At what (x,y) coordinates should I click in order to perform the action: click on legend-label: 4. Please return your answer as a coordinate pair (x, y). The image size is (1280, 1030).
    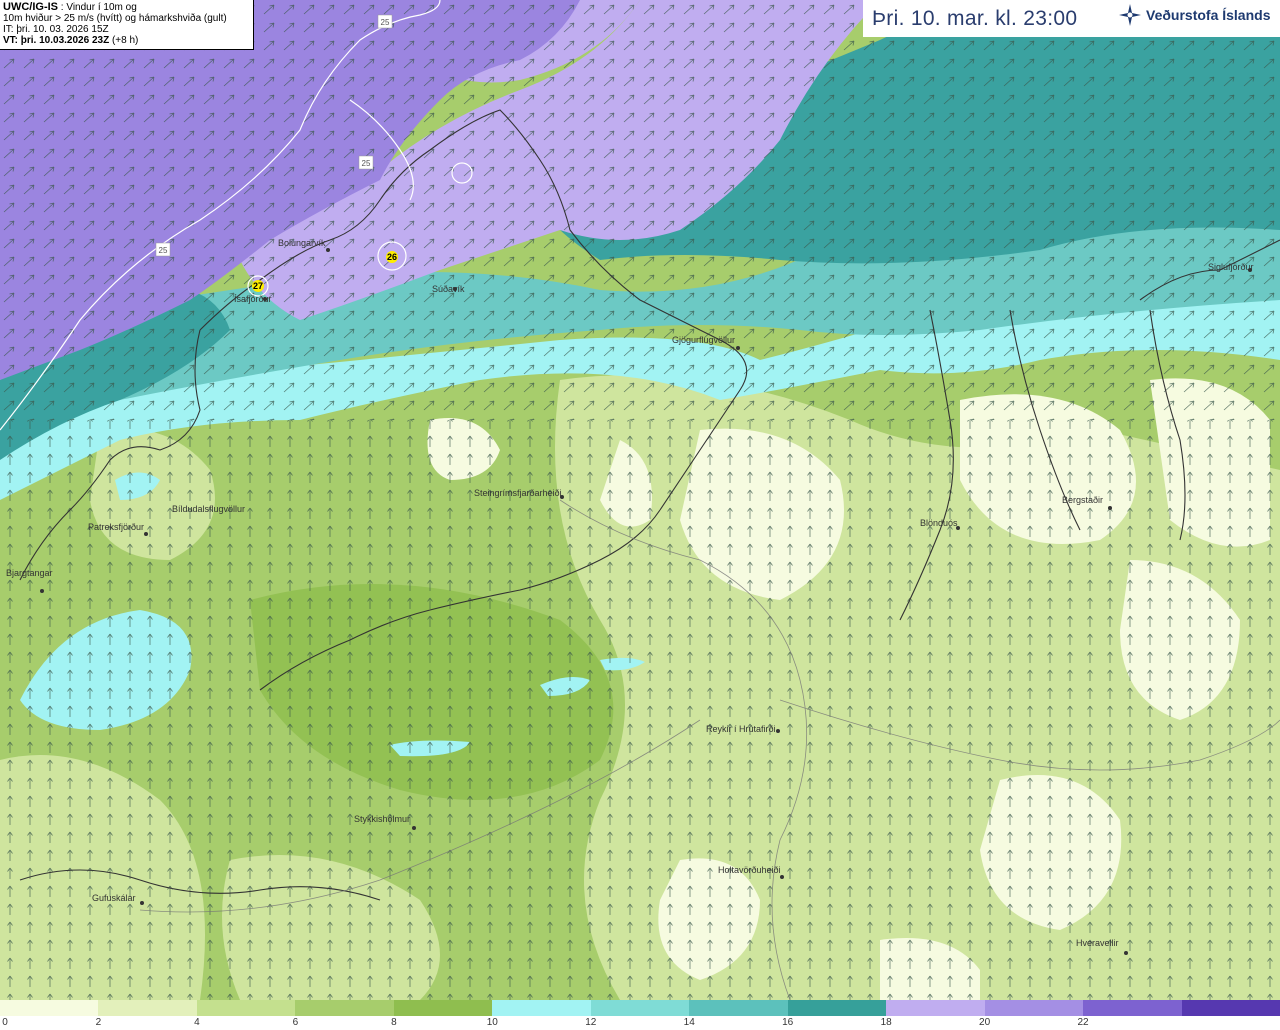
    Looking at the image, I should click on (197, 1022).